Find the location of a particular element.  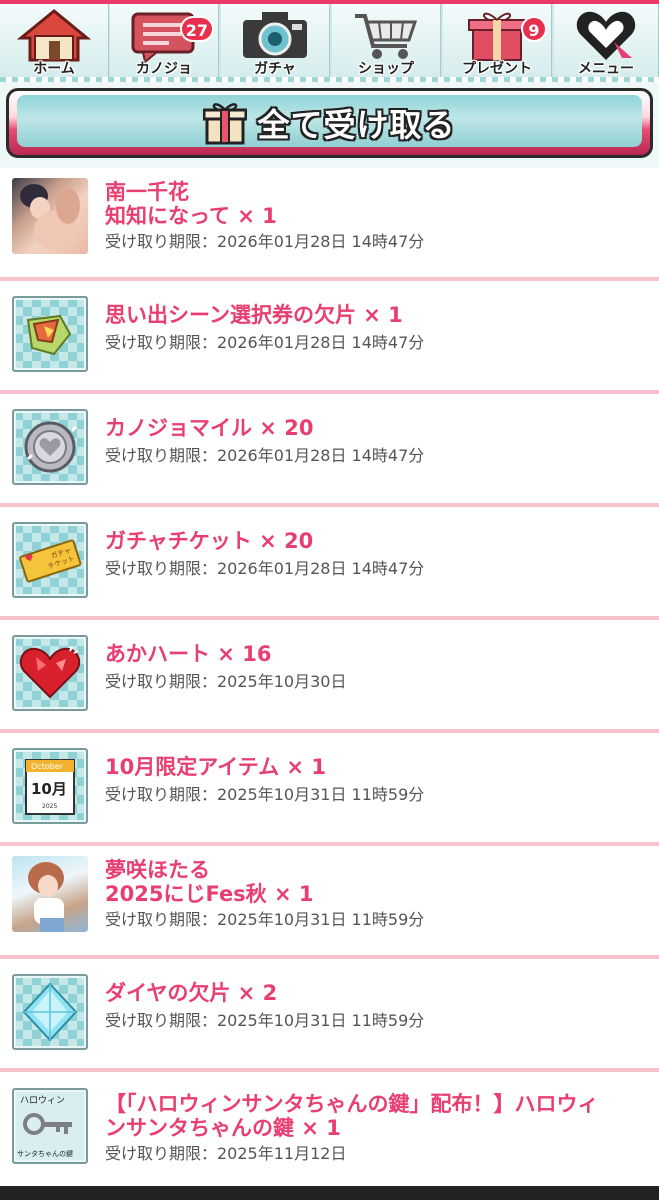

heart-menu-icon is located at coordinates (606, 36).